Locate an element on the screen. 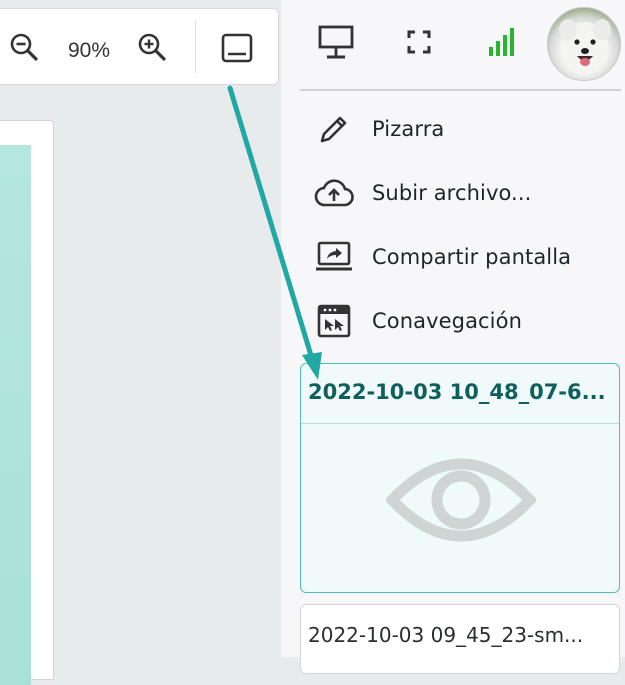 This screenshot has width=625, height=685. bottom-panel-icon is located at coordinates (237, 48).